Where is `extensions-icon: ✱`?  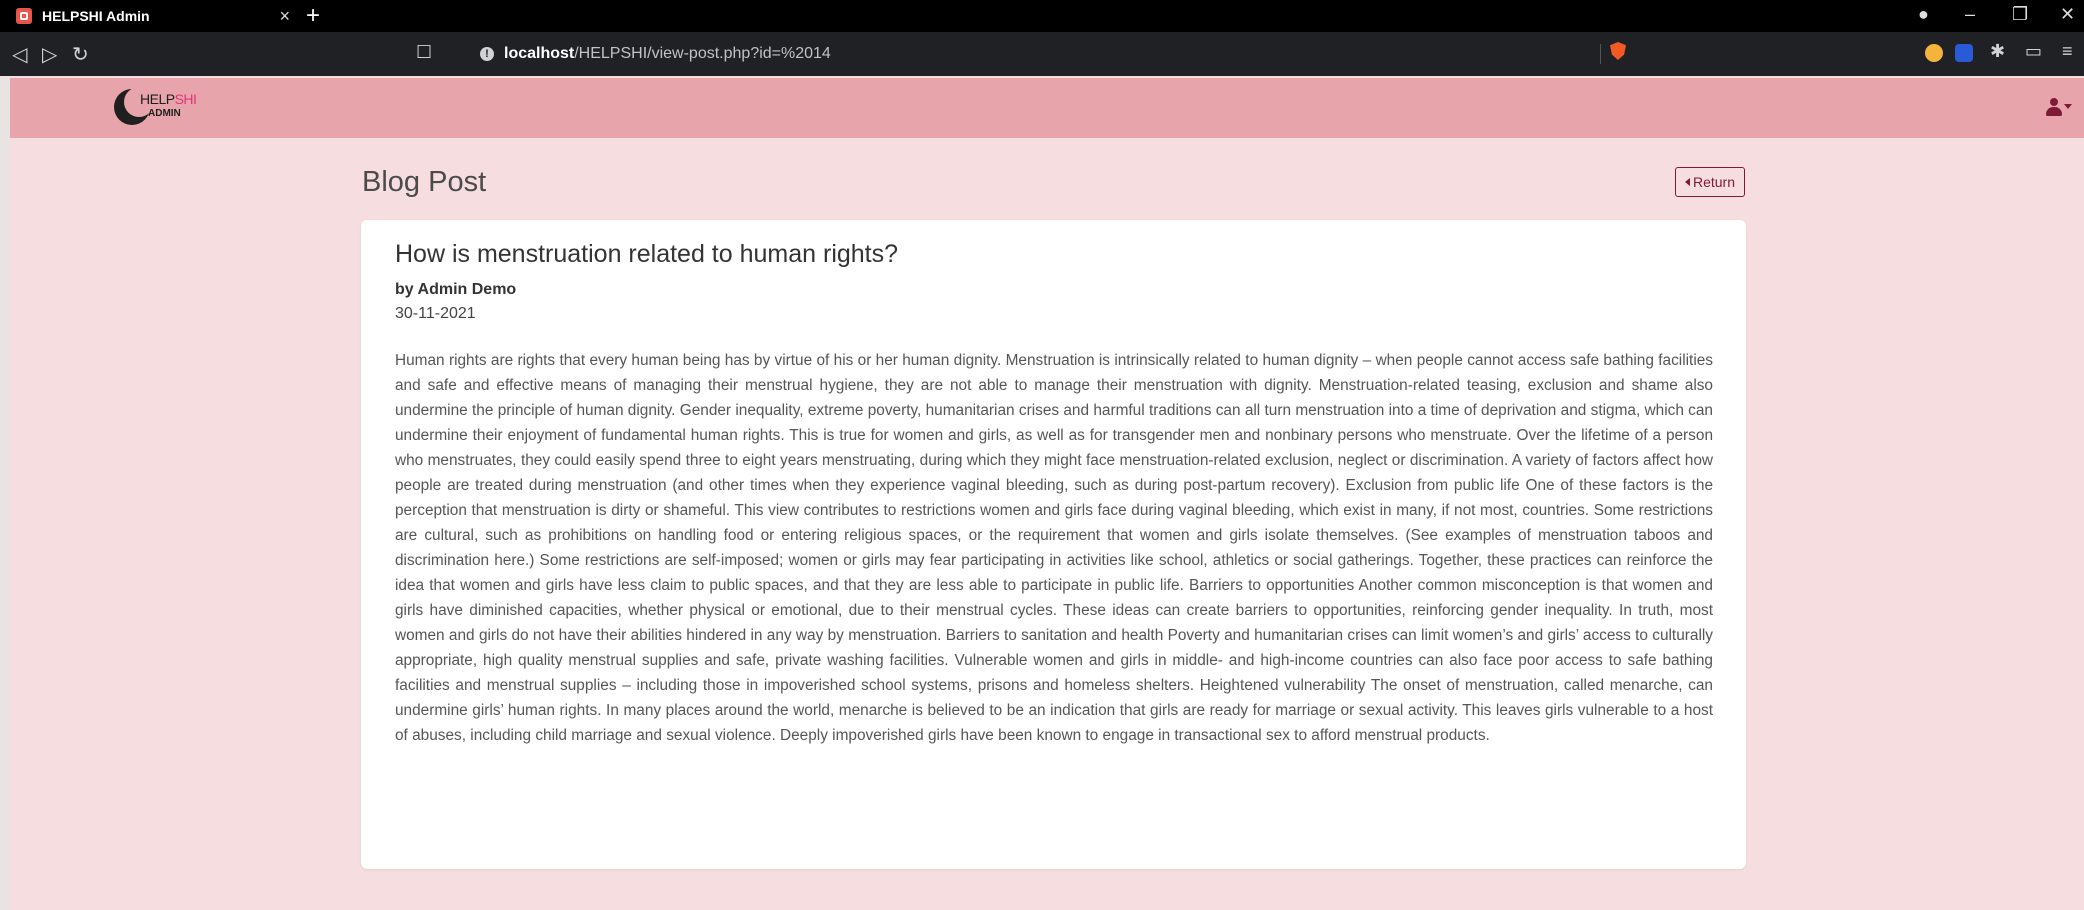
extensions-icon: ✱ is located at coordinates (1997, 51).